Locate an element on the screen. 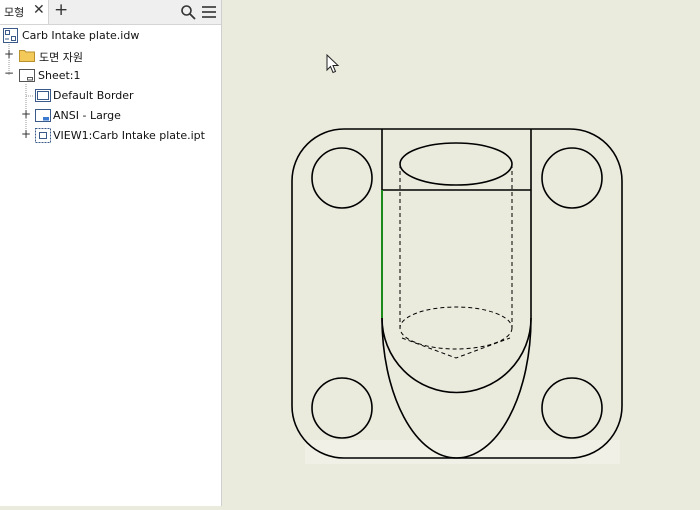 This screenshot has width=700, height=510. hole-bottom-left is located at coordinates (342, 408).